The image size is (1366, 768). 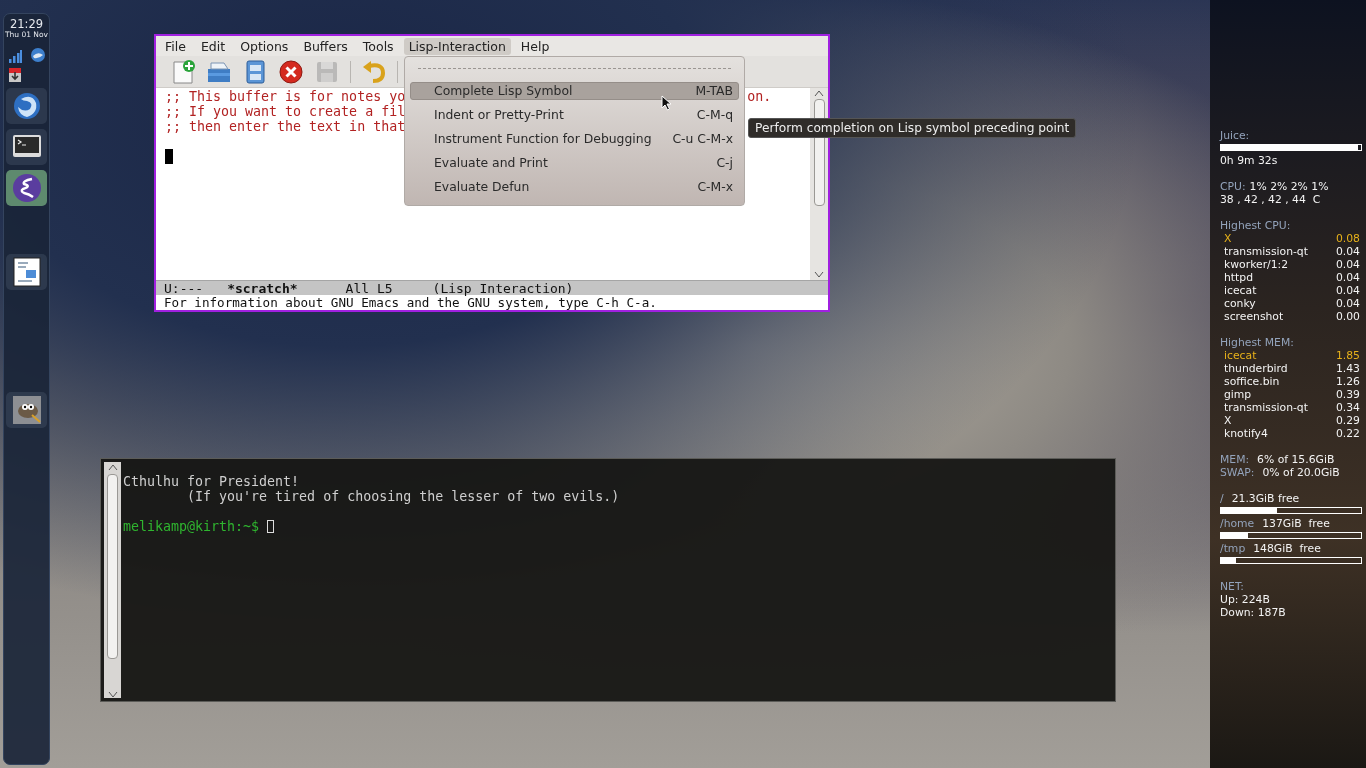 I want to click on tooltip: Perform completion on Lisp symbol preceding point, so click(x=912, y=128).